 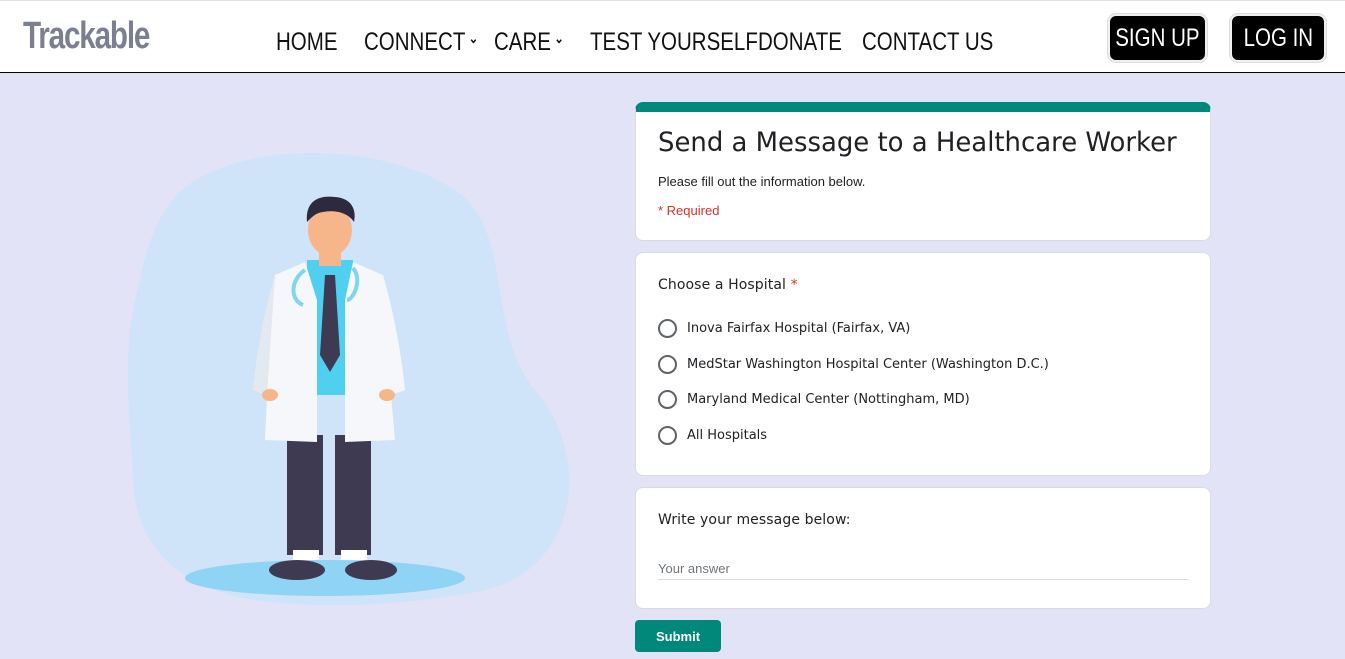 I want to click on right-shoe, so click(x=371, y=570).